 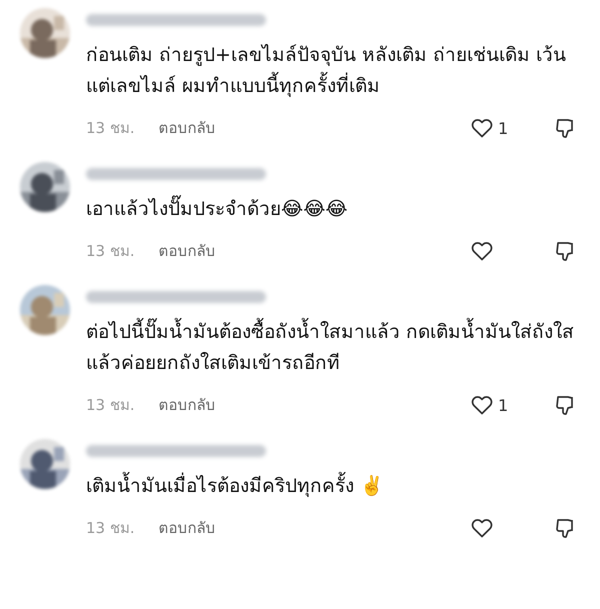 I want to click on comment-text: ต่อไปนี้ปั๊มน้ำมันต้องซื้อถังน้ำใสมาแล้ว กดเติมน้ำมันใส่ถังใสแล้วค่อยยกถังใสเติมเข้ารถอีกที, so click(x=332, y=348).